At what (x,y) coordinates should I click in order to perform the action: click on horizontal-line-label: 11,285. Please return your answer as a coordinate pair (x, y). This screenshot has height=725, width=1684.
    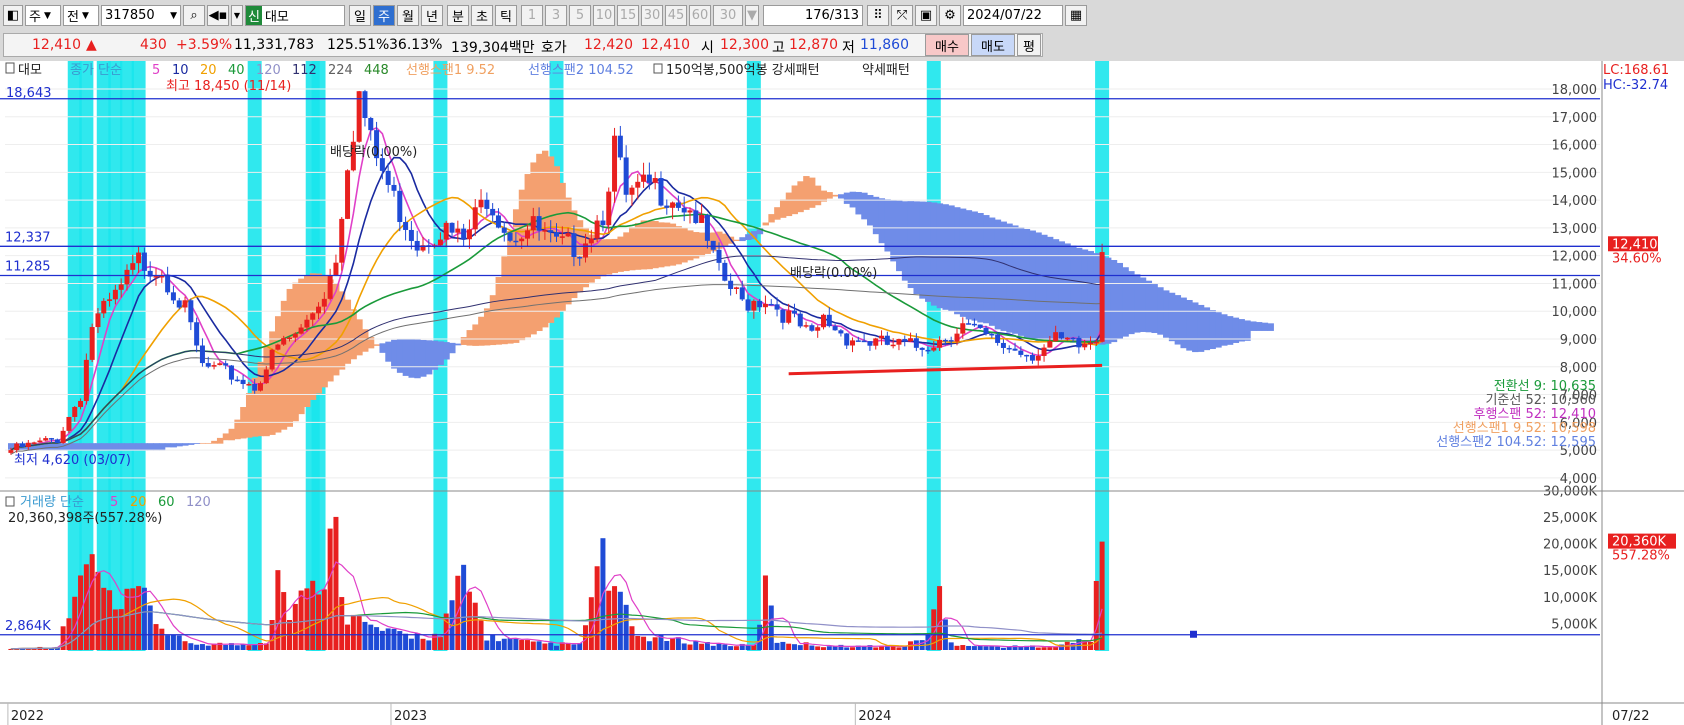
    Looking at the image, I should click on (28, 267).